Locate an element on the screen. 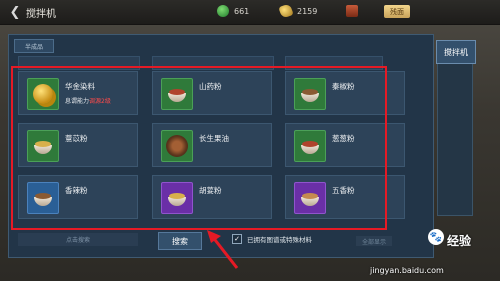  watermark-title: 经验 is located at coordinates (459, 241).